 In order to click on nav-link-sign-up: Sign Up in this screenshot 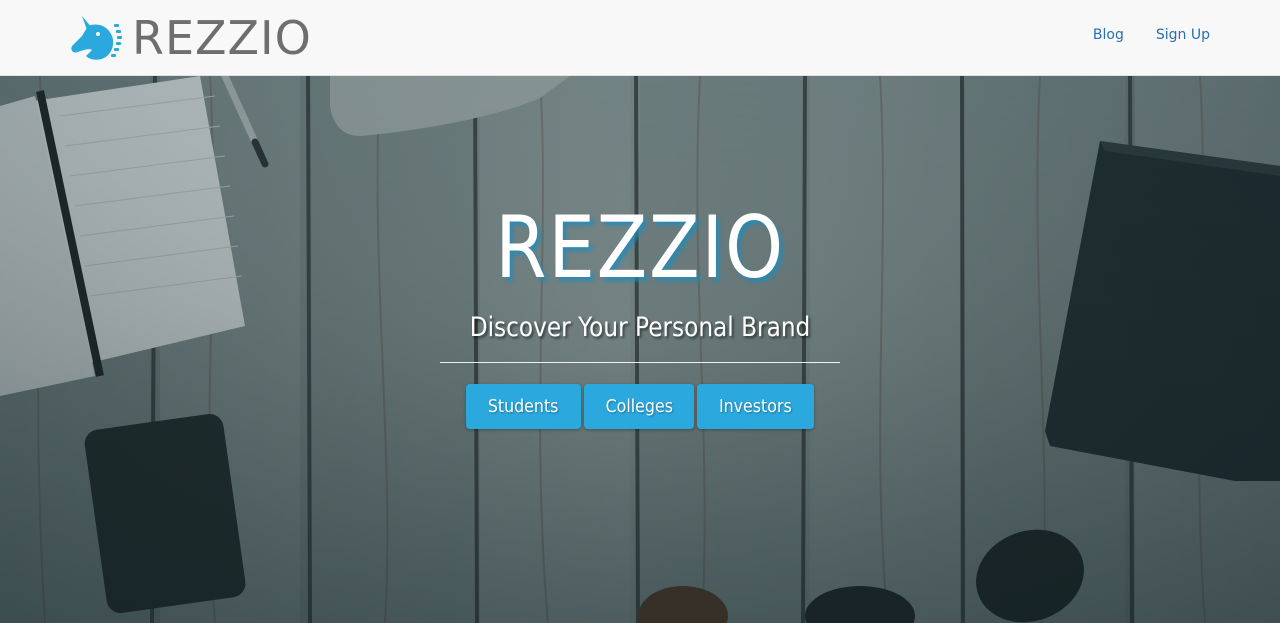, I will do `click(1183, 35)`.